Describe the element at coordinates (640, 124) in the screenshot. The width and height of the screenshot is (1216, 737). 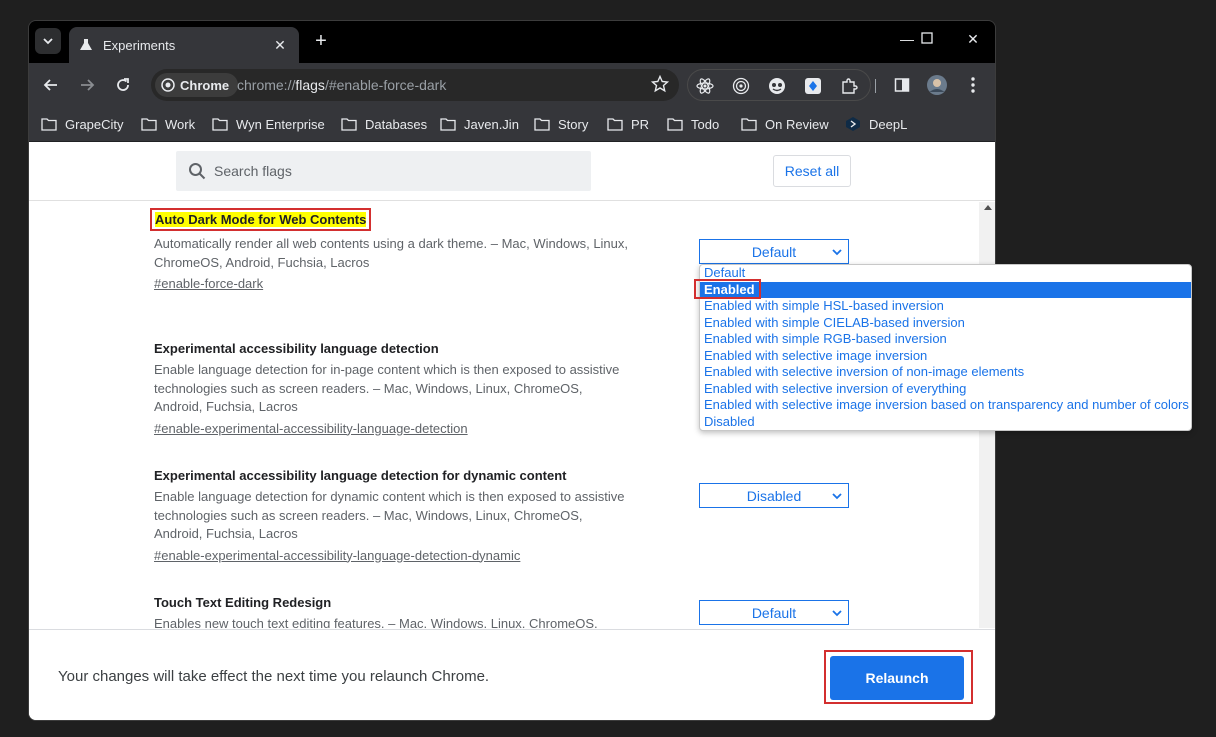
I see `bookmark-label: PR` at that location.